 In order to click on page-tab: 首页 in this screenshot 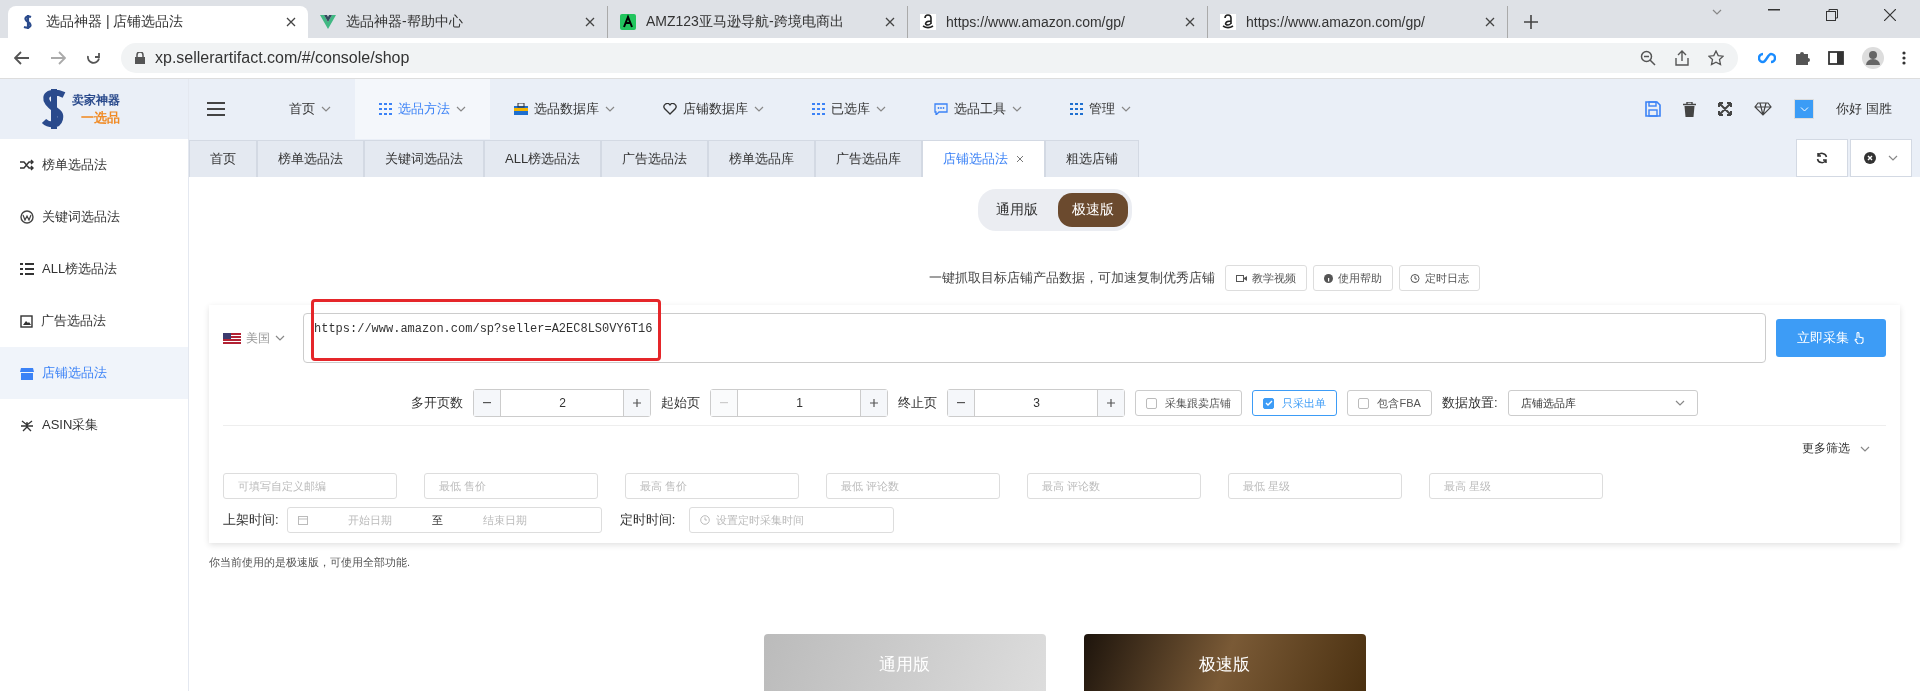, I will do `click(223, 158)`.